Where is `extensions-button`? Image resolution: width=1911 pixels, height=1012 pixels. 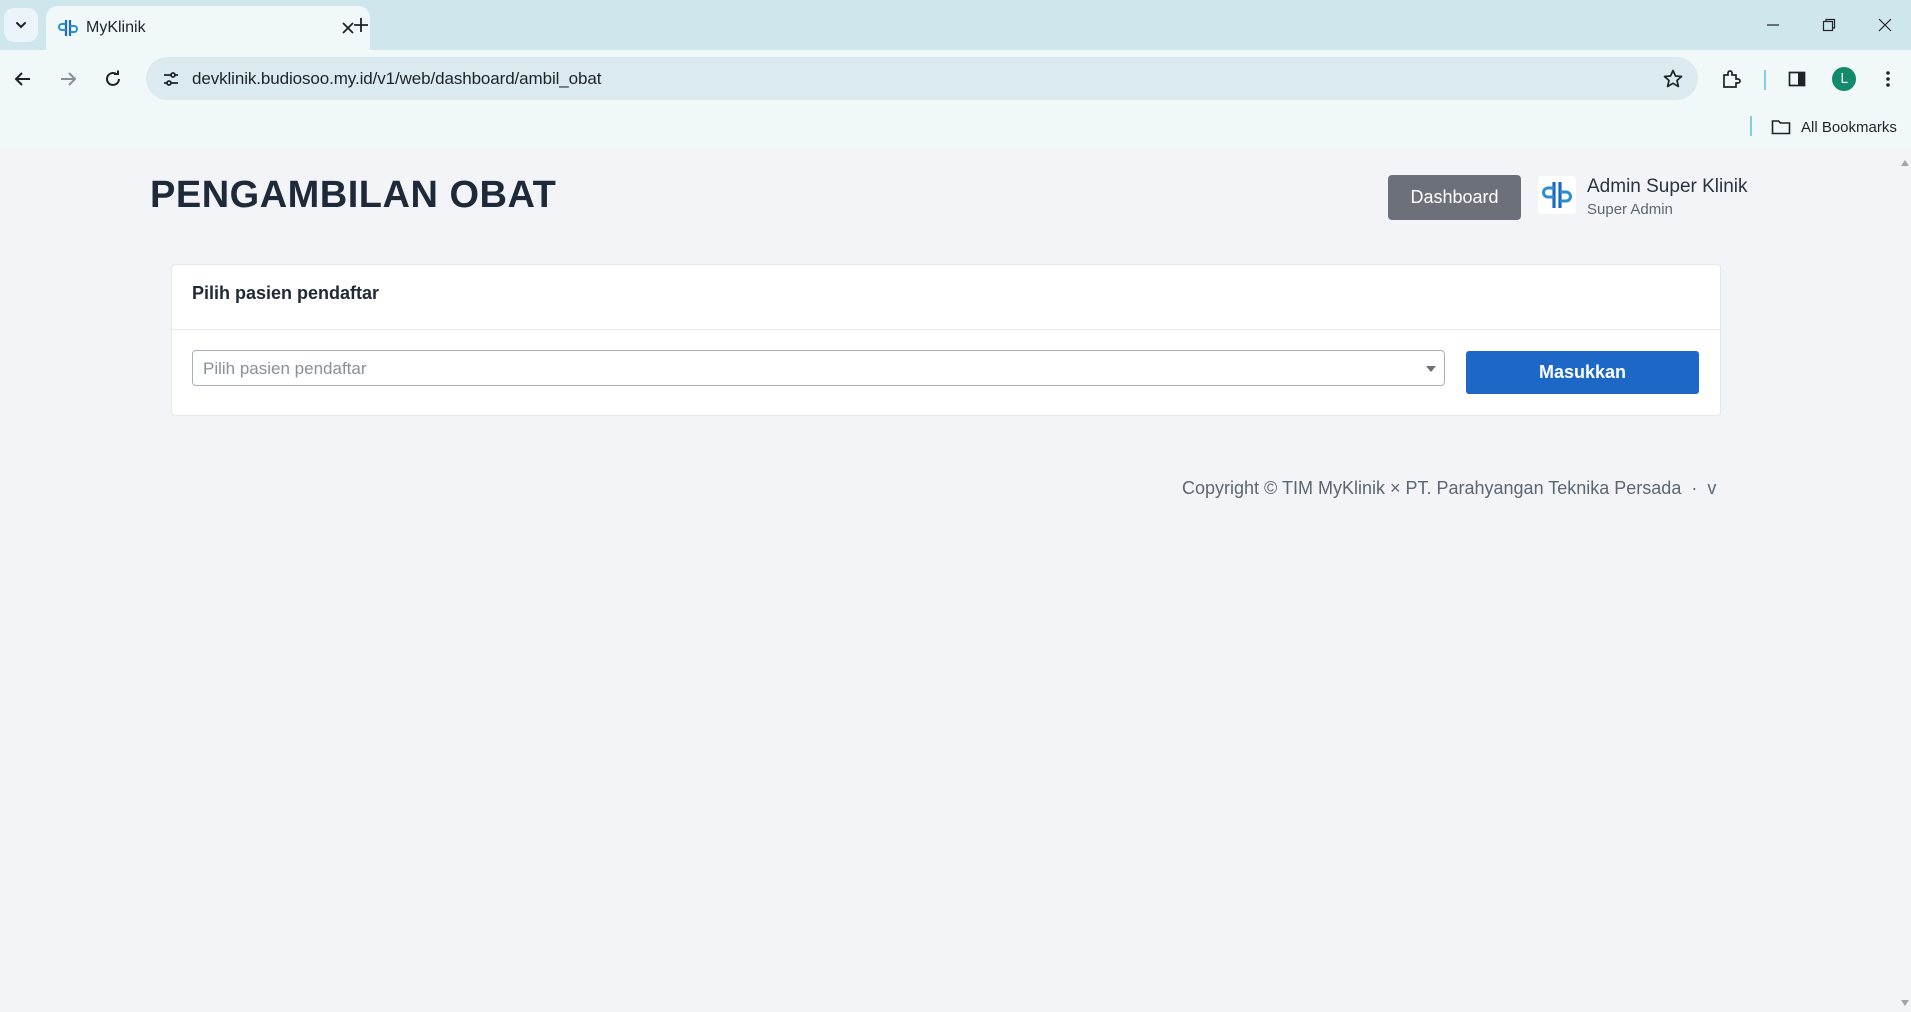 extensions-button is located at coordinates (1731, 79).